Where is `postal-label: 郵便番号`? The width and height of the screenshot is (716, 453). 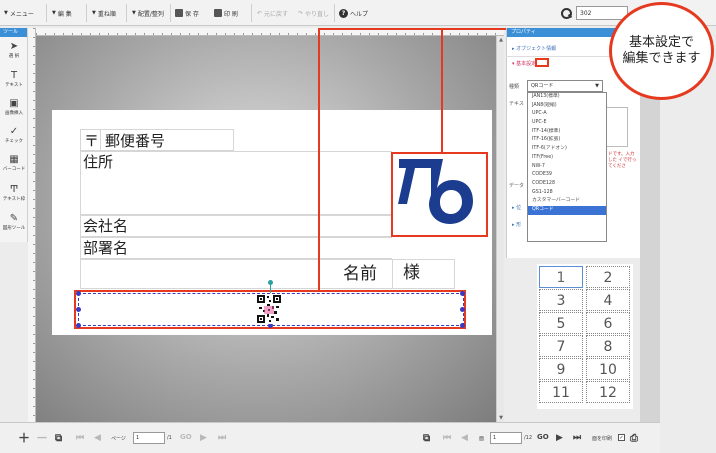 postal-label: 郵便番号 is located at coordinates (135, 141).